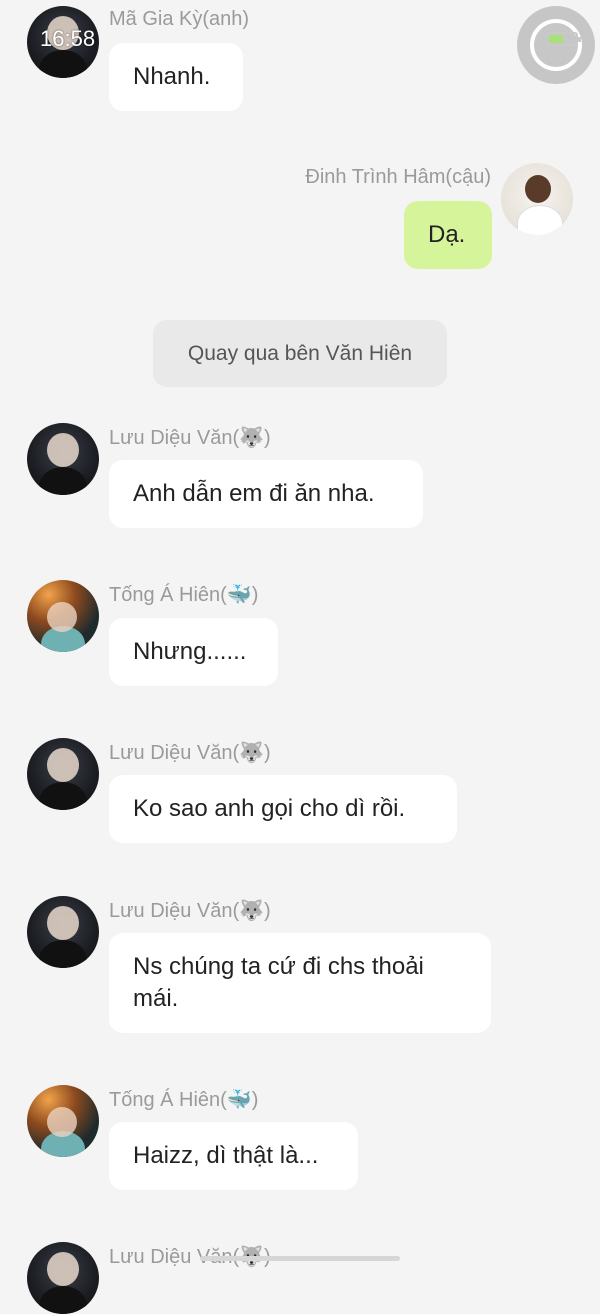  I want to click on message-bubble: Dạ., so click(448, 235).